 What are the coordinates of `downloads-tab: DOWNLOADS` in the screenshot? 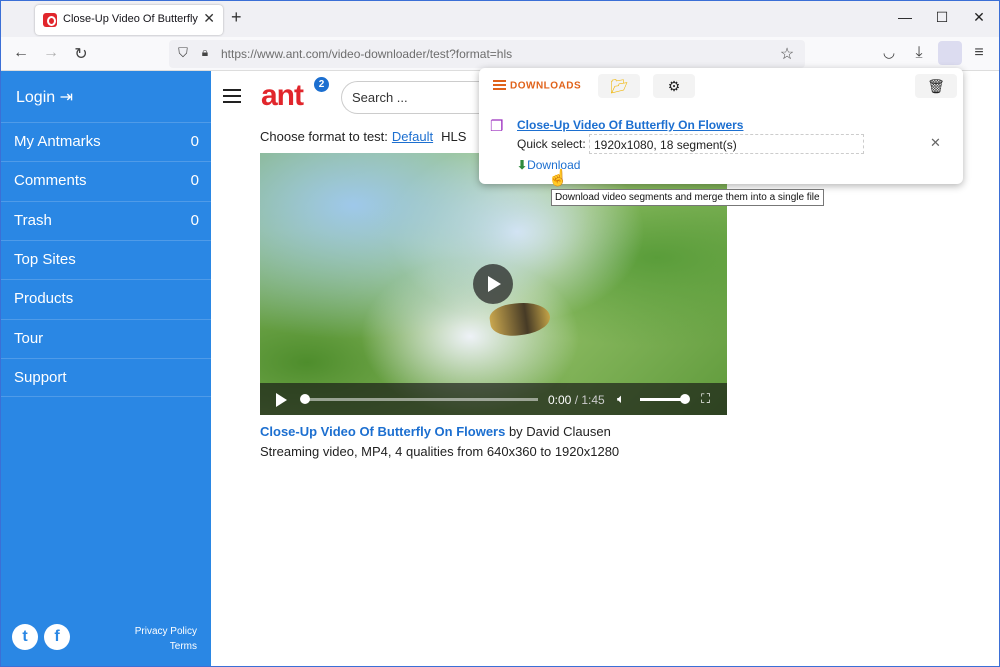 It's located at (537, 86).